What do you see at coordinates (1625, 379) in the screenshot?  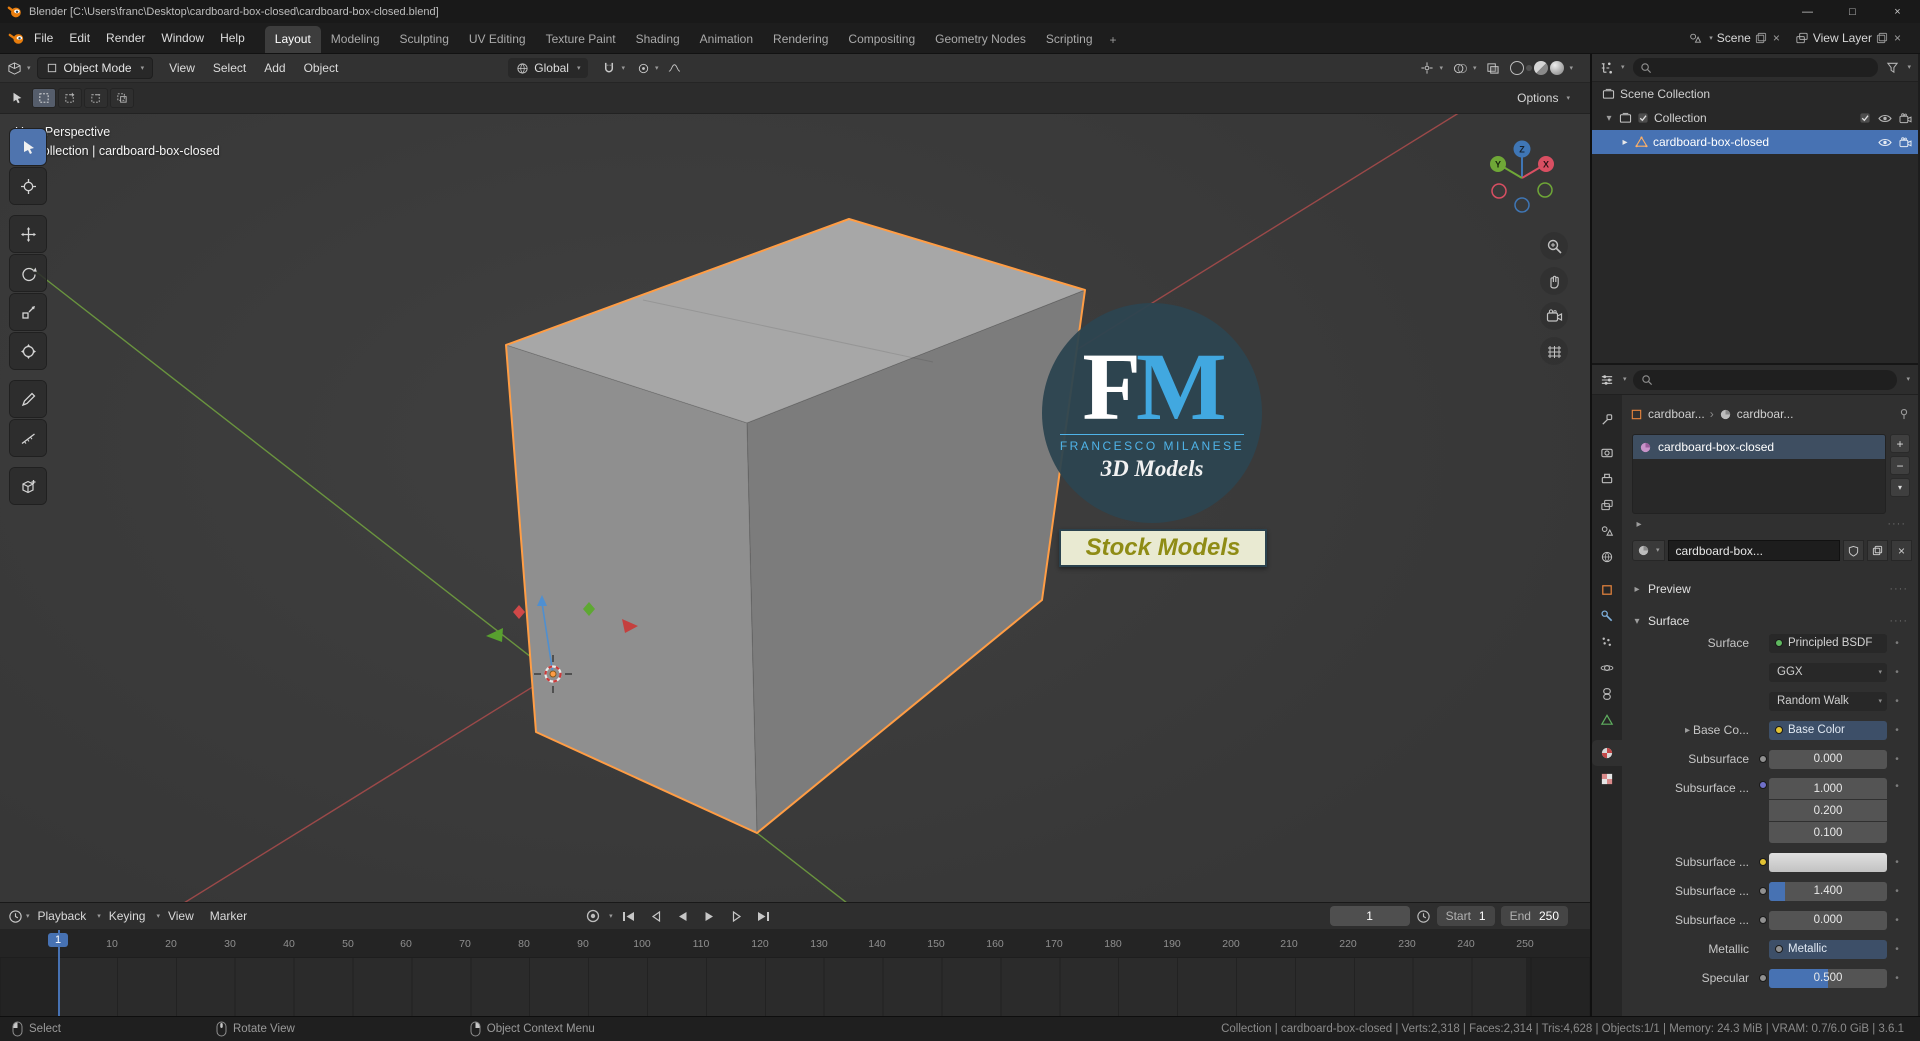 I see `properties-editor-chevron-icon: ▾` at bounding box center [1625, 379].